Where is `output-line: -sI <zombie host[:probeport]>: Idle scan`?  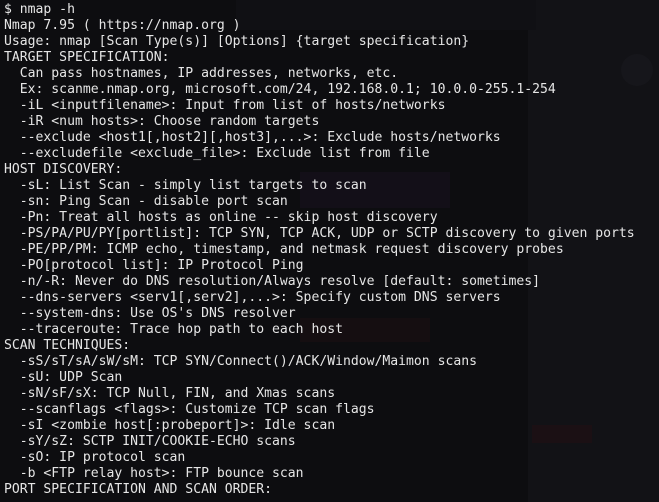 output-line: -sI <zombie host[:probeport]>: Idle scan is located at coordinates (170, 425).